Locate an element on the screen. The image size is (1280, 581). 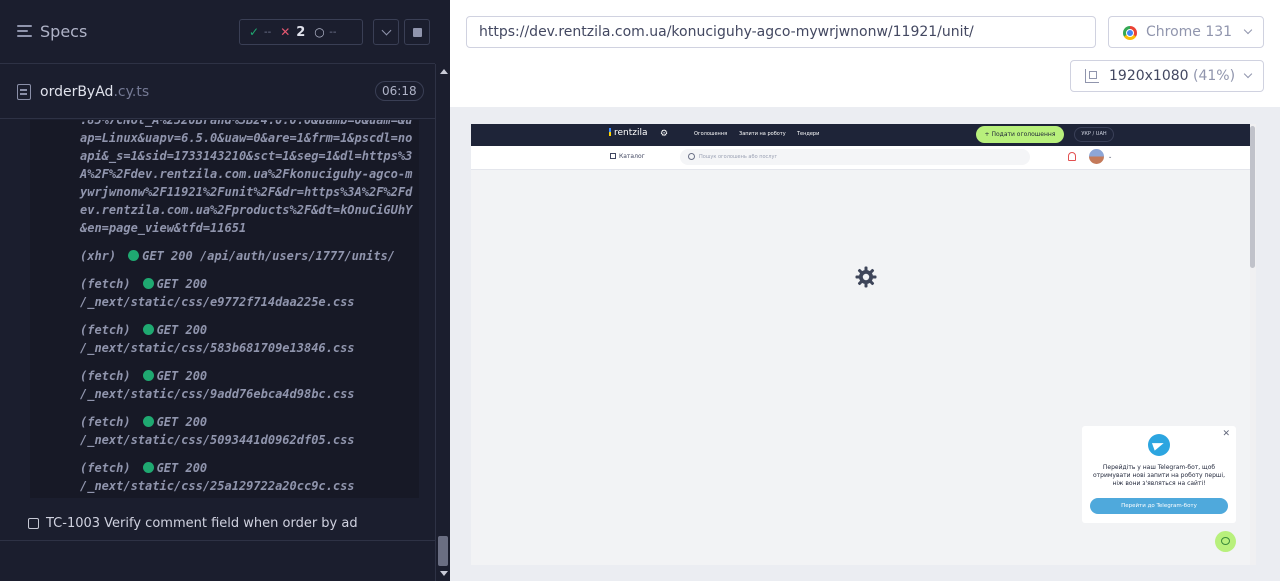
avatar is located at coordinates (1096, 156).